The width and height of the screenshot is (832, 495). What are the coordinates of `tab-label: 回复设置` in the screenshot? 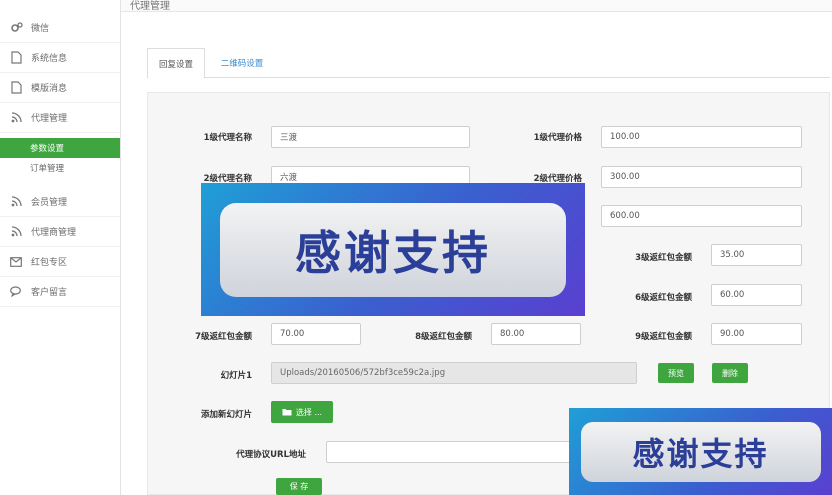 It's located at (175, 64).